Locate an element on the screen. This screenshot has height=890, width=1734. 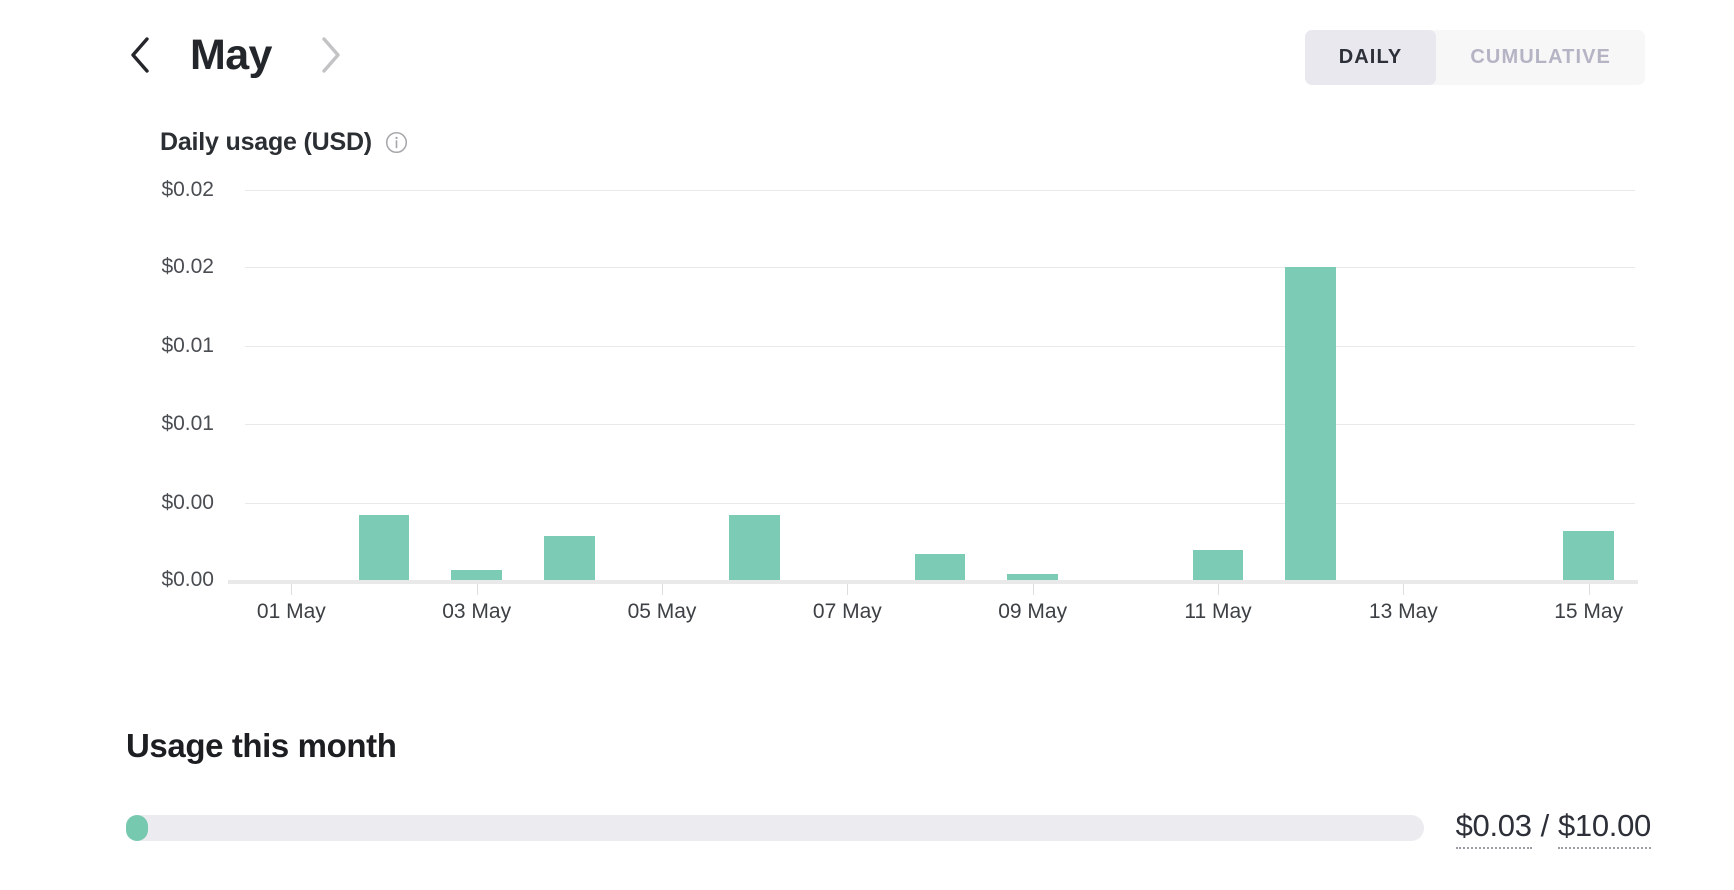
x-axis-tick-label: 13 May is located at coordinates (1403, 611).